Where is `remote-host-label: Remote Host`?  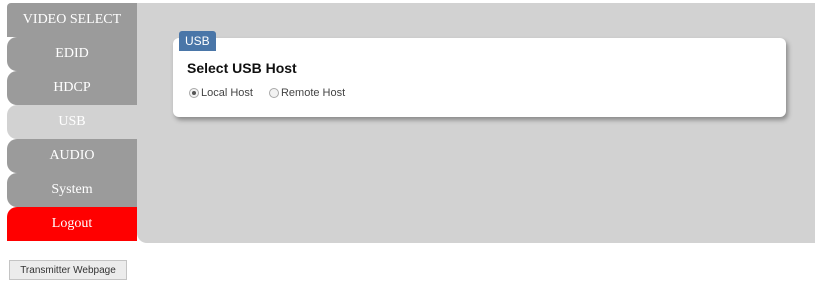
remote-host-label: Remote Host is located at coordinates (313, 93).